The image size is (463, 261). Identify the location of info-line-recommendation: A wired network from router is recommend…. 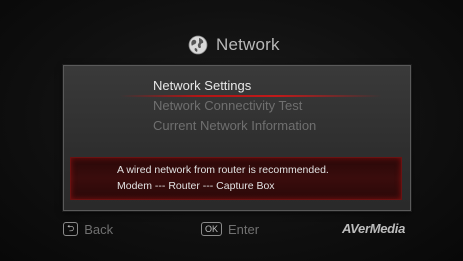
(223, 170).